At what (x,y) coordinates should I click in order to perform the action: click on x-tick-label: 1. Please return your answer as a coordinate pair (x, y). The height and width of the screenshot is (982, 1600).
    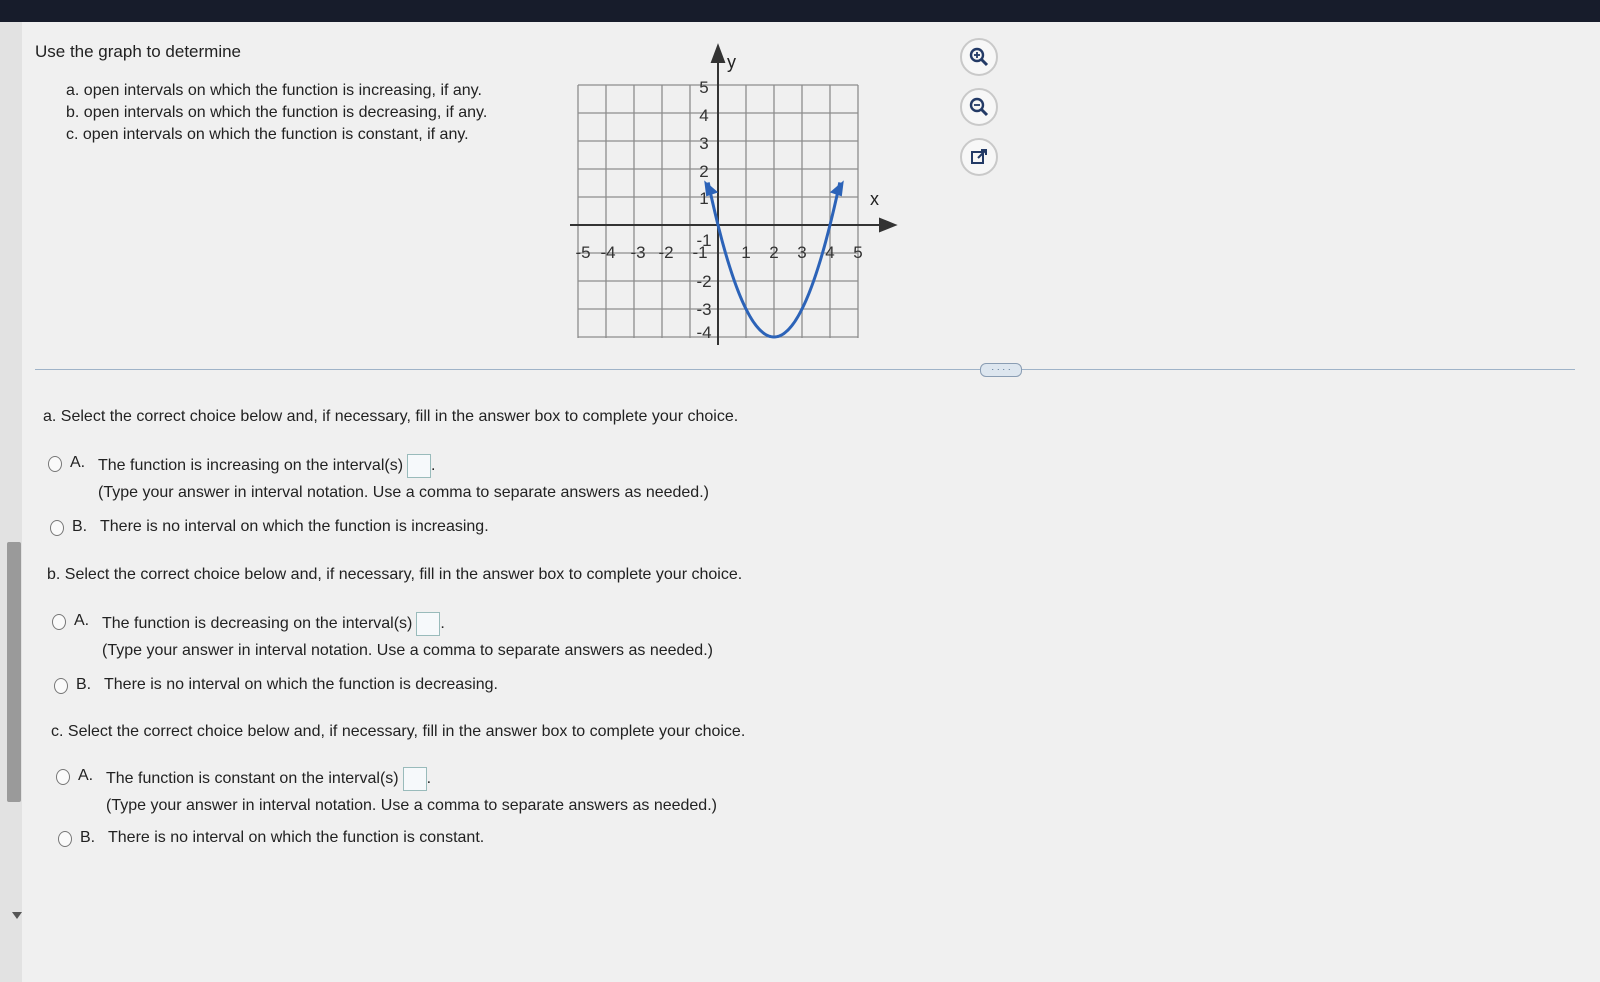
    Looking at the image, I should click on (745, 252).